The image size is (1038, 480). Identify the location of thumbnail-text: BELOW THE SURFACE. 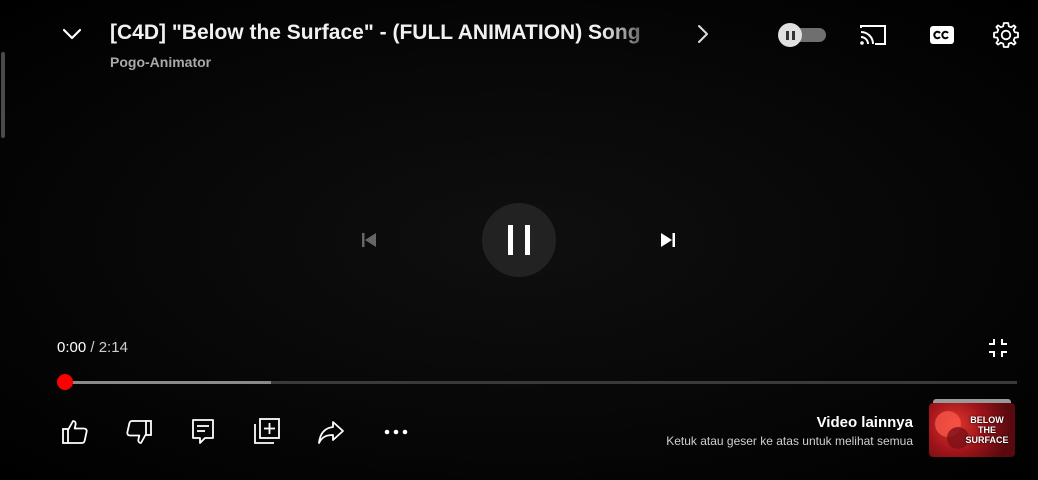
(987, 430).